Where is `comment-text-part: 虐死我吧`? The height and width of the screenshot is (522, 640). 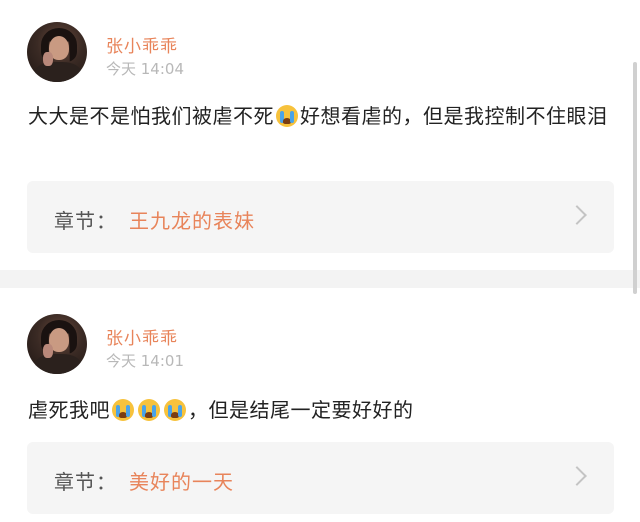 comment-text-part: 虐死我吧 is located at coordinates (69, 410).